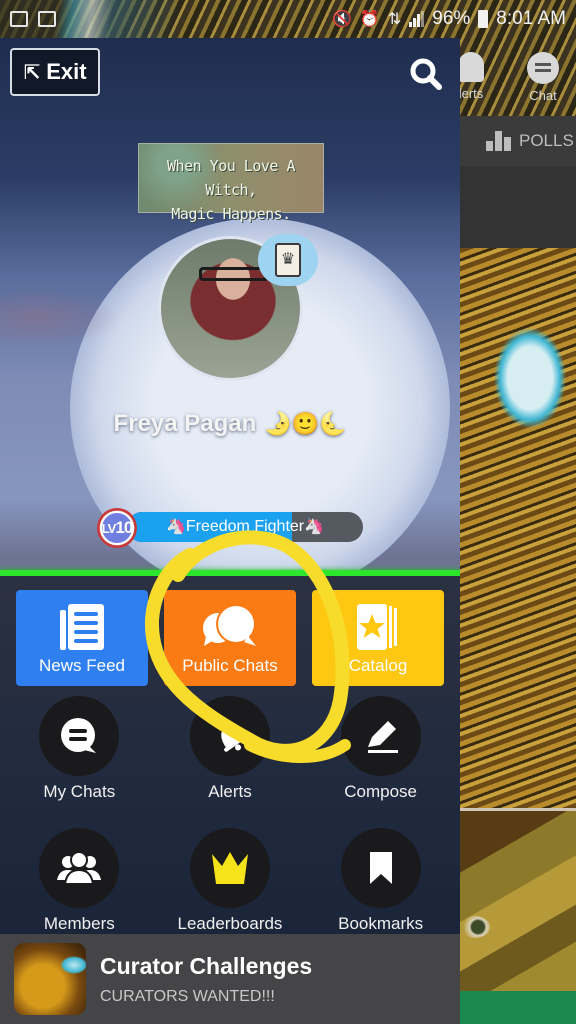 Image resolution: width=576 pixels, height=1024 pixels. Describe the element at coordinates (230, 923) in the screenshot. I see `shortcut-leaderboards-label: Leaderboards` at that location.